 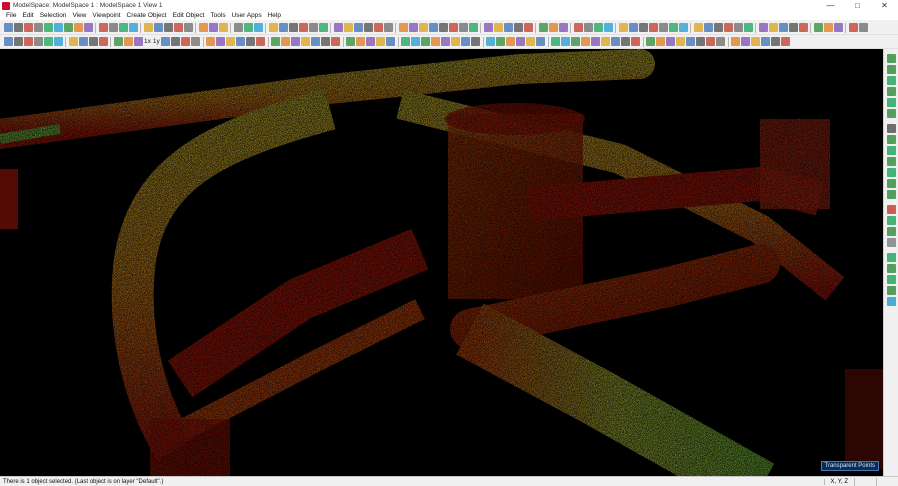 What do you see at coordinates (189, 15) in the screenshot?
I see `menu-edit-object: Edit Object` at bounding box center [189, 15].